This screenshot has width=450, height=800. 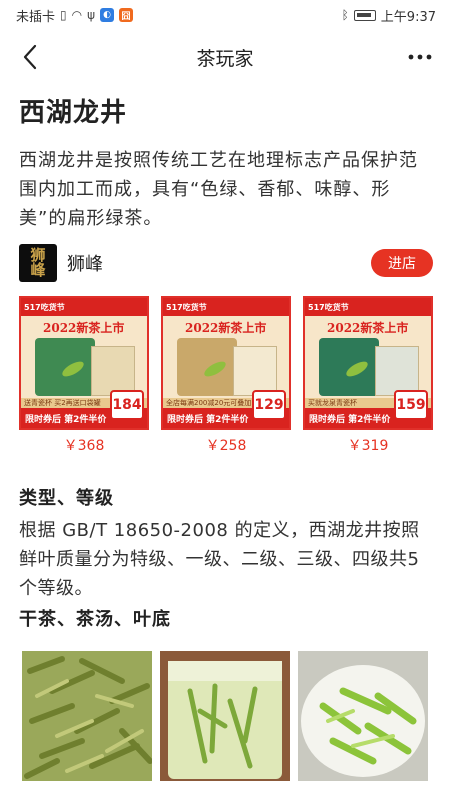 I want to click on app-notification-icon: ◐, so click(x=107, y=15).